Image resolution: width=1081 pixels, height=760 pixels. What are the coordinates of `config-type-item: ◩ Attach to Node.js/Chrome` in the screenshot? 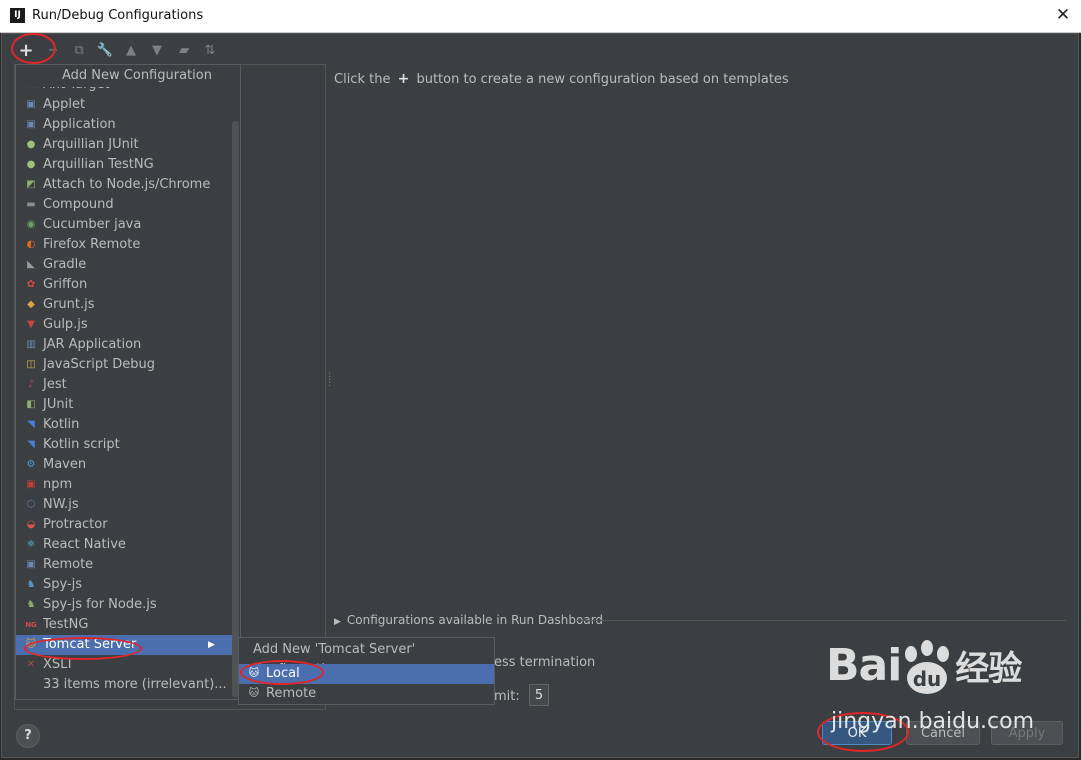 It's located at (124, 185).